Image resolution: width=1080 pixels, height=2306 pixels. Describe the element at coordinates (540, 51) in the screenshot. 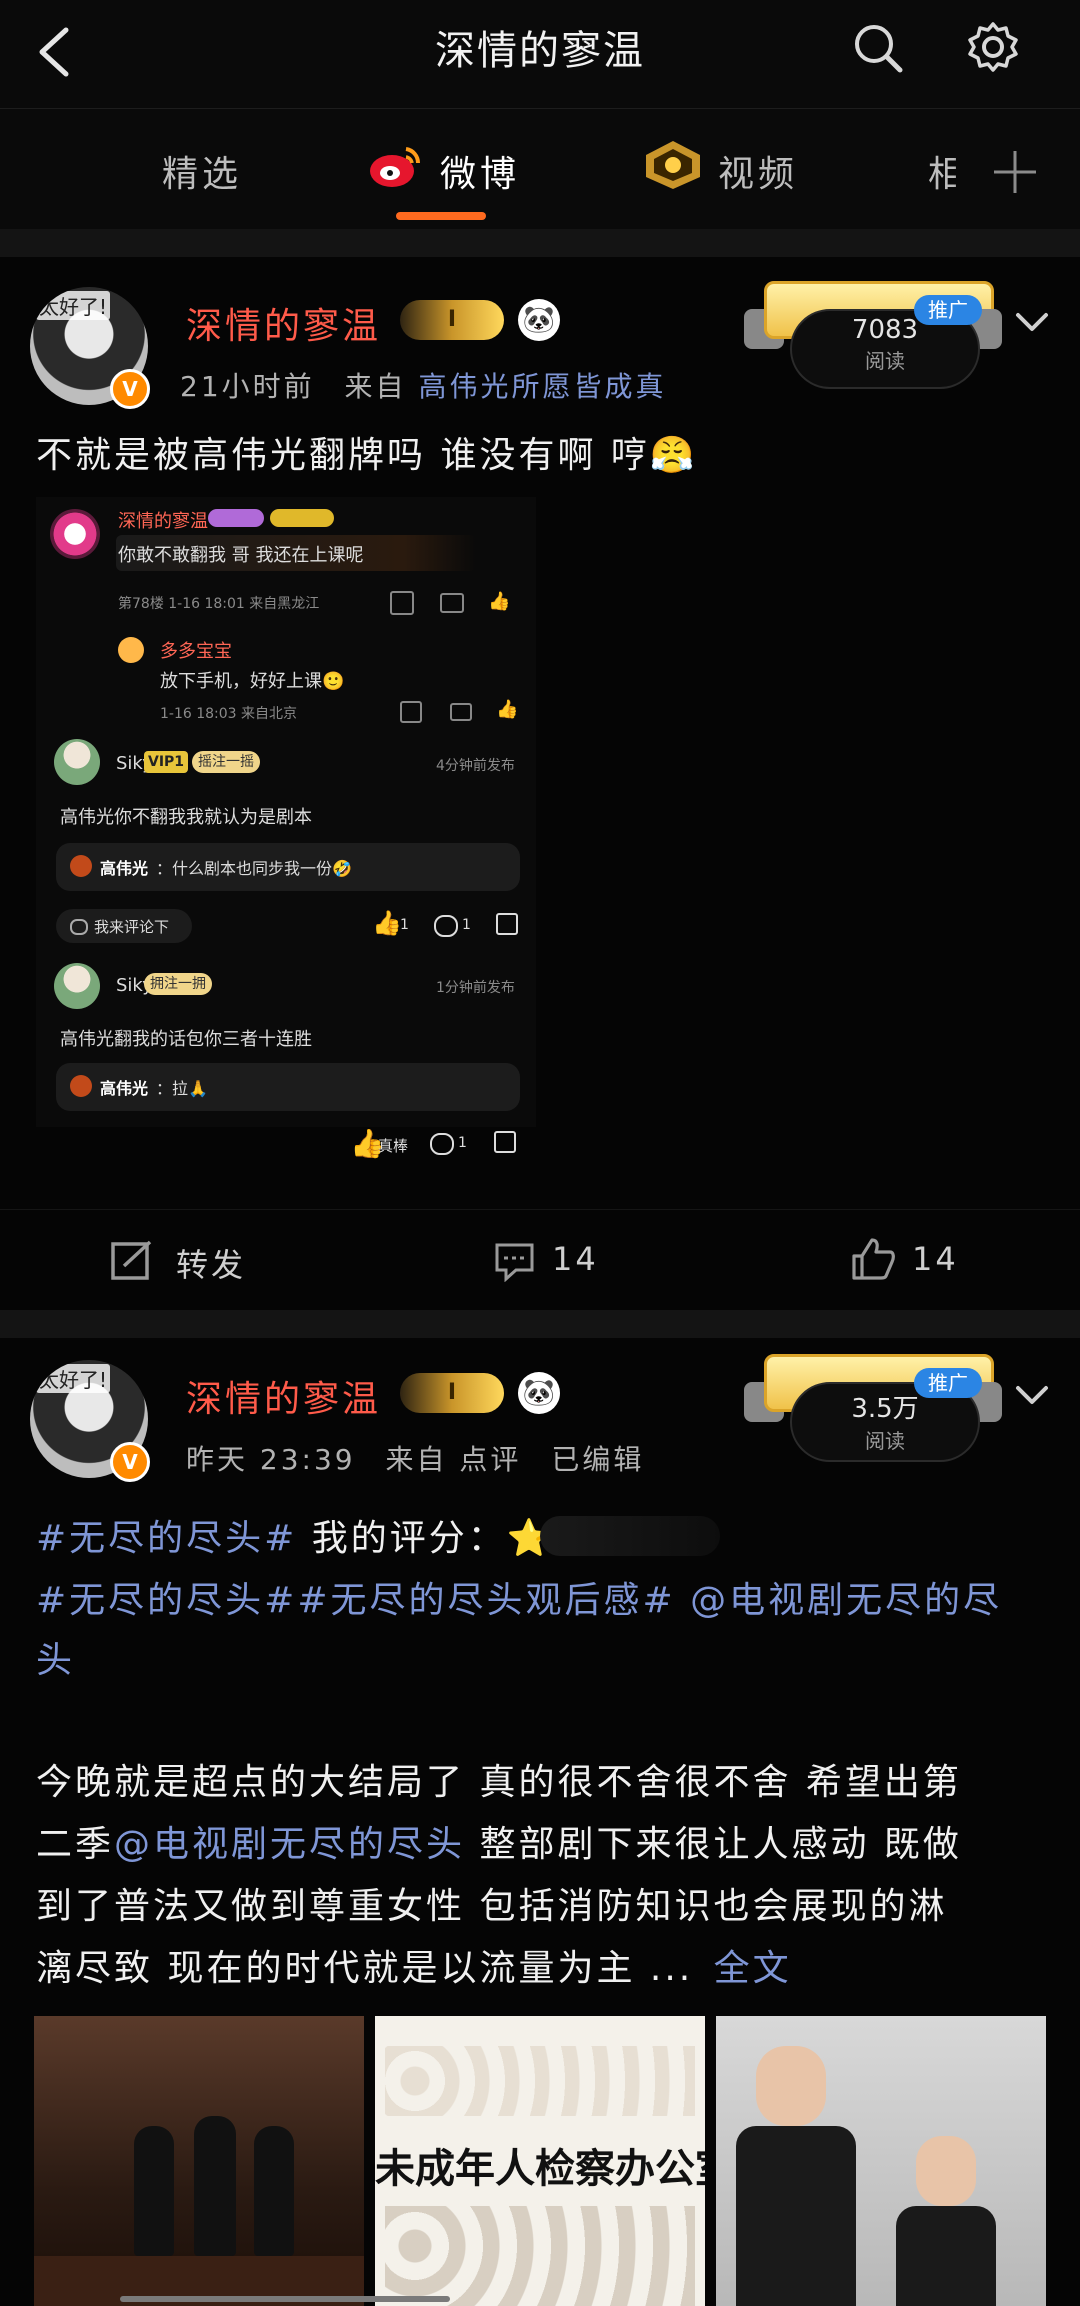

I see `page-title: 深情的寥温` at that location.